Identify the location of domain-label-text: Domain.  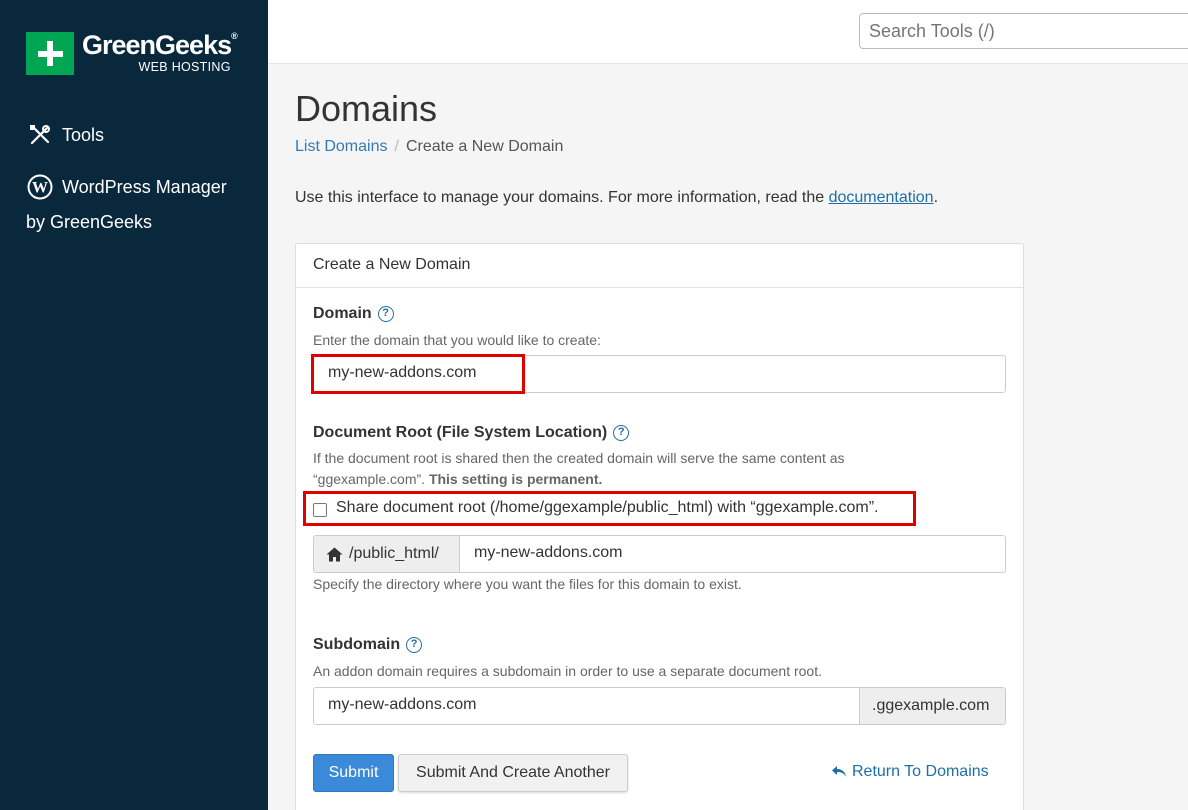
(342, 313).